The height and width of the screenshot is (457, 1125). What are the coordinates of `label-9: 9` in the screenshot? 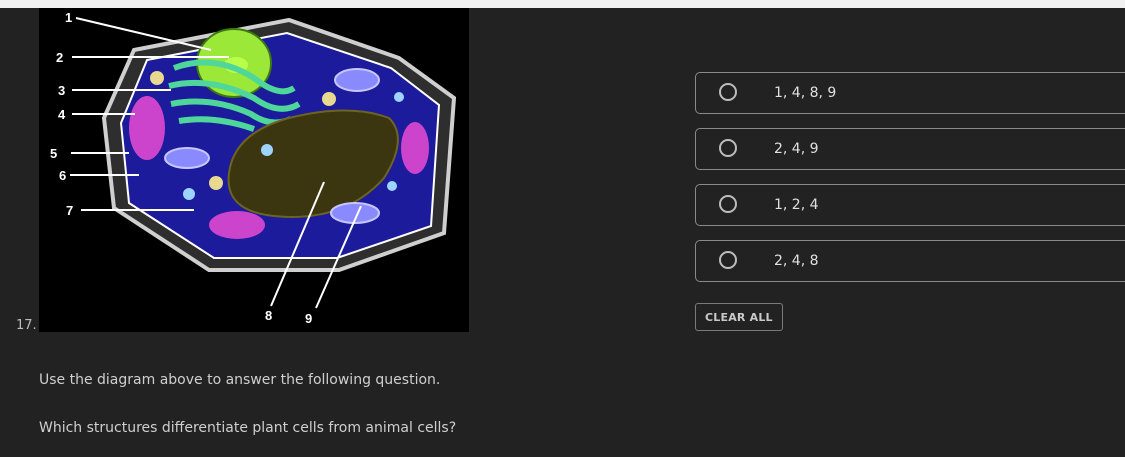 It's located at (308, 318).